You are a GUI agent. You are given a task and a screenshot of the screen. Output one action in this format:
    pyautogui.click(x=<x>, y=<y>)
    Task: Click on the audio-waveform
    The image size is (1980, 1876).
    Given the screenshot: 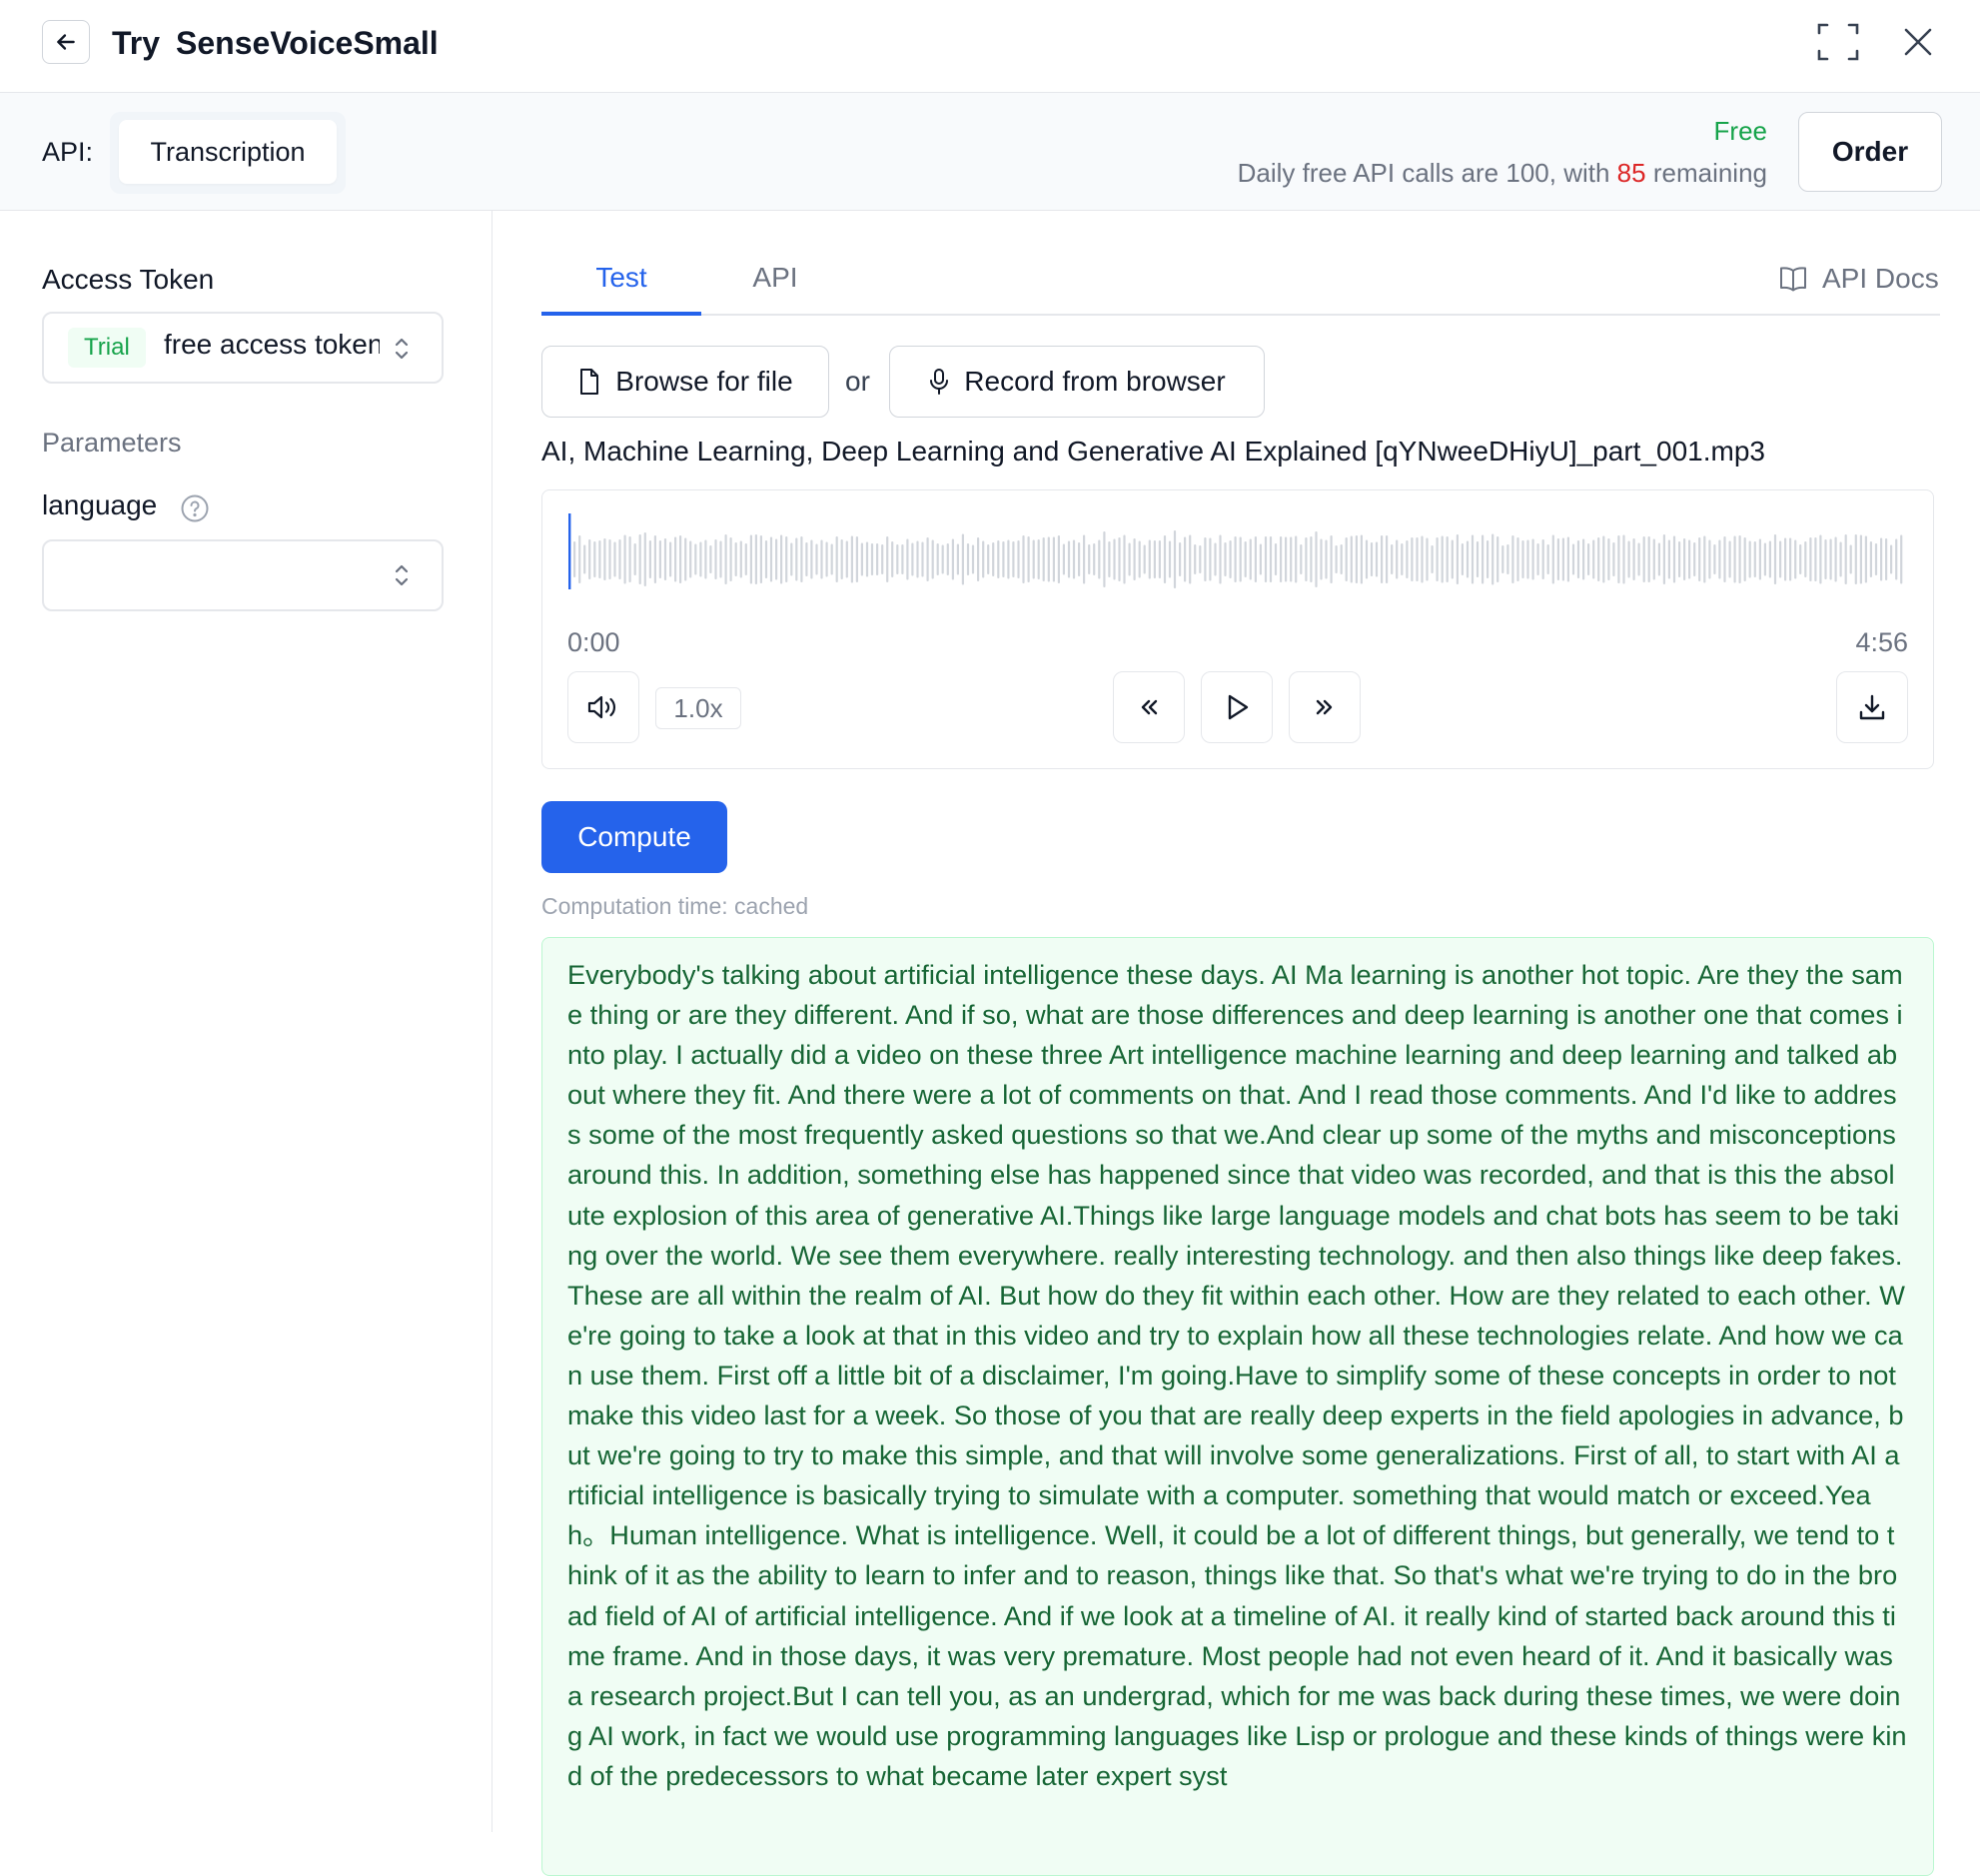 What is the action you would take?
    pyautogui.click(x=1237, y=551)
    